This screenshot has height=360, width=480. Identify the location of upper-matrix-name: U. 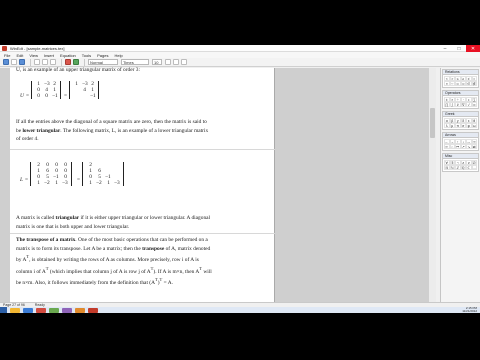
(22, 96).